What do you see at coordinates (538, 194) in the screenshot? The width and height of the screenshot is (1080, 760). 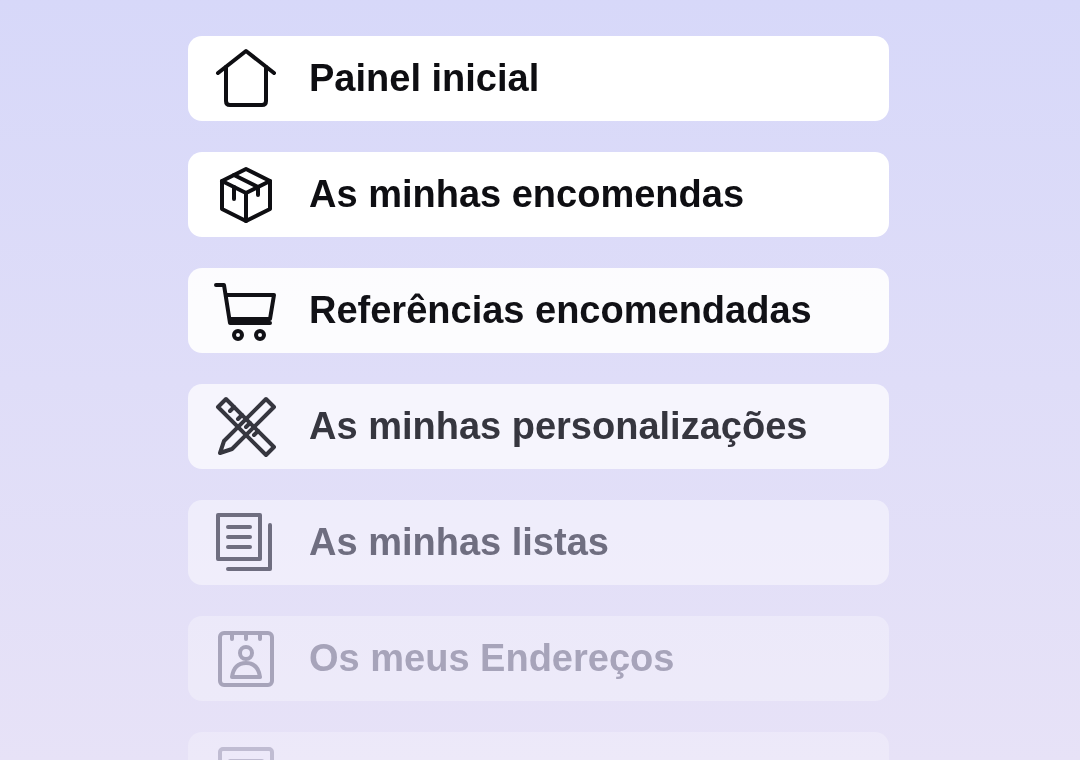 I see `menu-item: As minhas encomendas` at bounding box center [538, 194].